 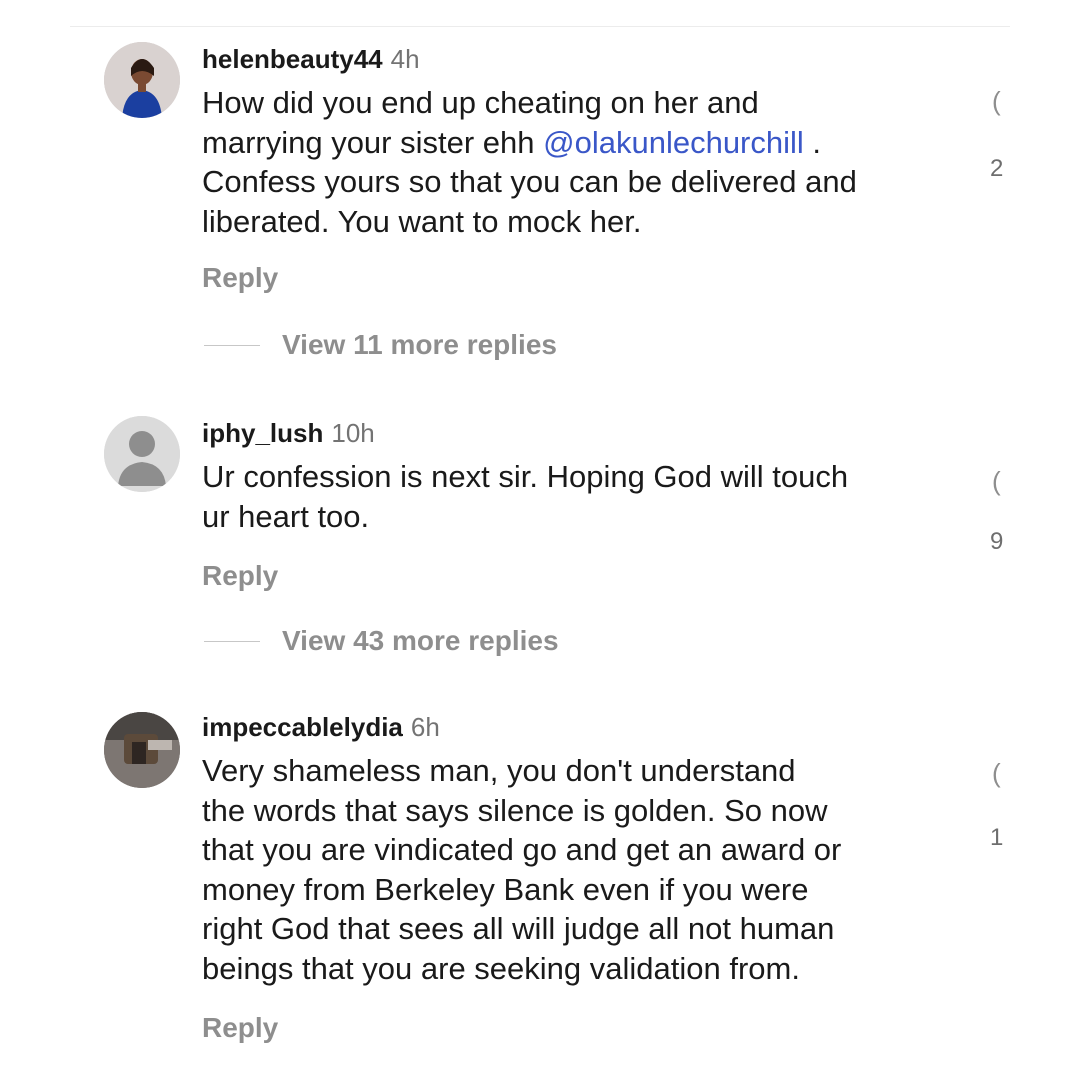 I want to click on mention-link: @olakunlechurchill, so click(x=673, y=142).